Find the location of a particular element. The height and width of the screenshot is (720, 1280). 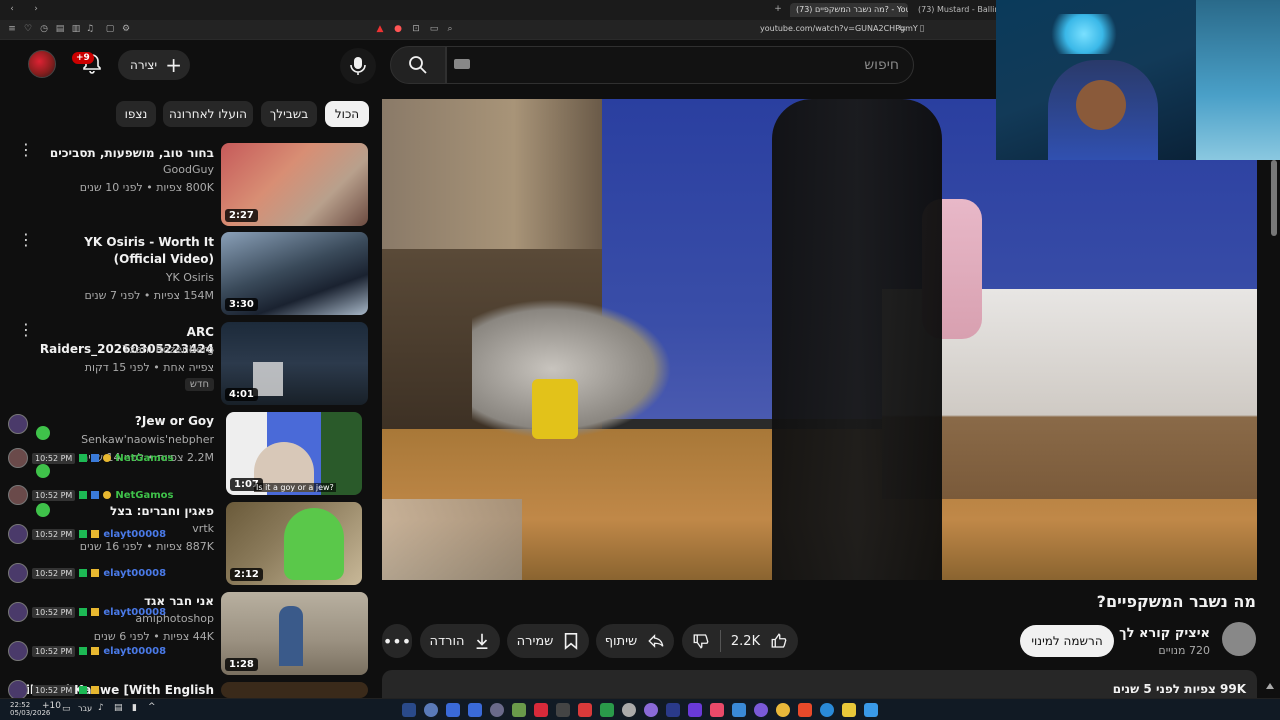

search-input is located at coordinates (680, 65).